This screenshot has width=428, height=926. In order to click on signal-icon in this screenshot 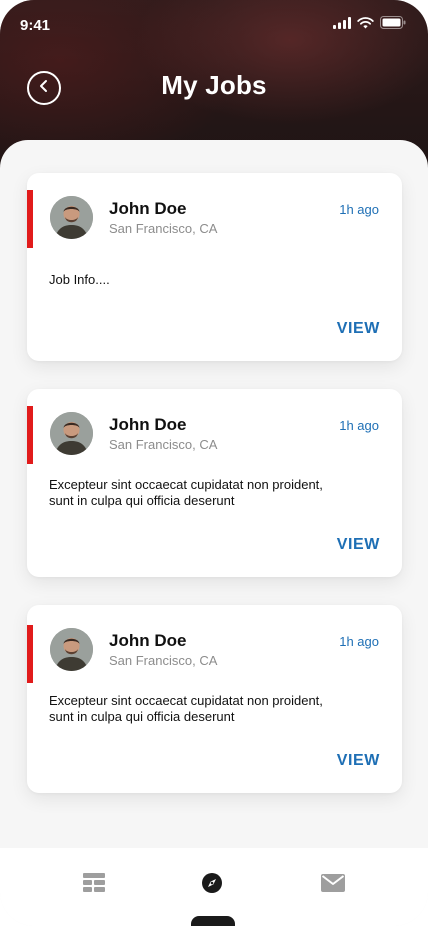, I will do `click(342, 25)`.